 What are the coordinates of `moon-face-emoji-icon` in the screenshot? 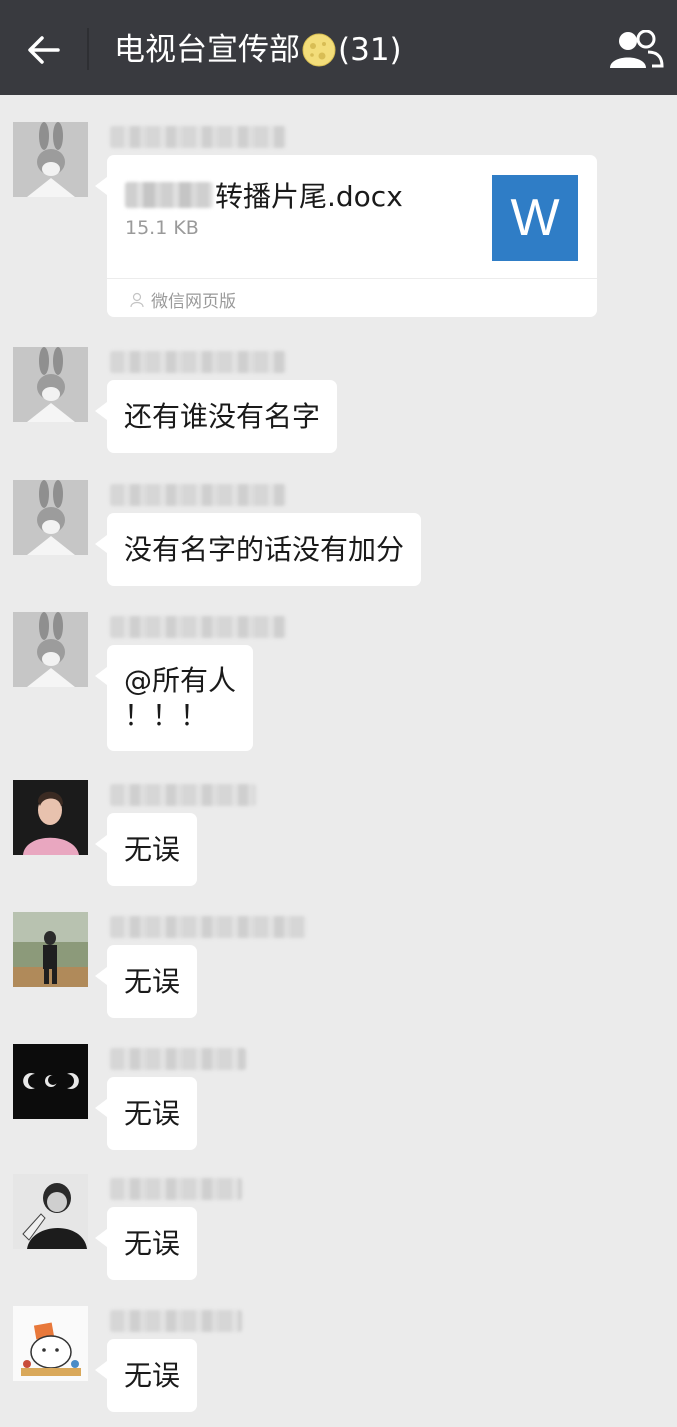 It's located at (319, 50).